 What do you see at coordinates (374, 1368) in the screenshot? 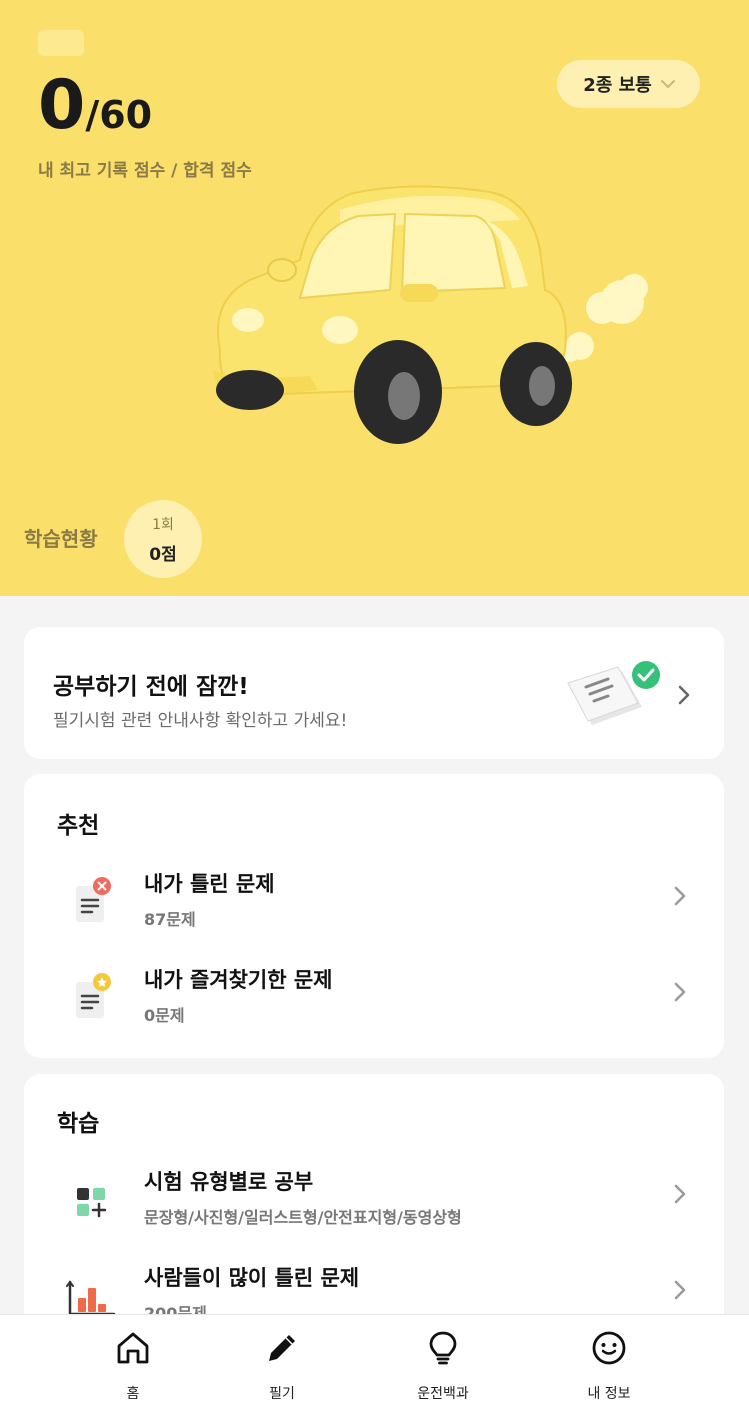
I see `bottom-tab-bar: 홈 필기 운전백과 내 정보` at bounding box center [374, 1368].